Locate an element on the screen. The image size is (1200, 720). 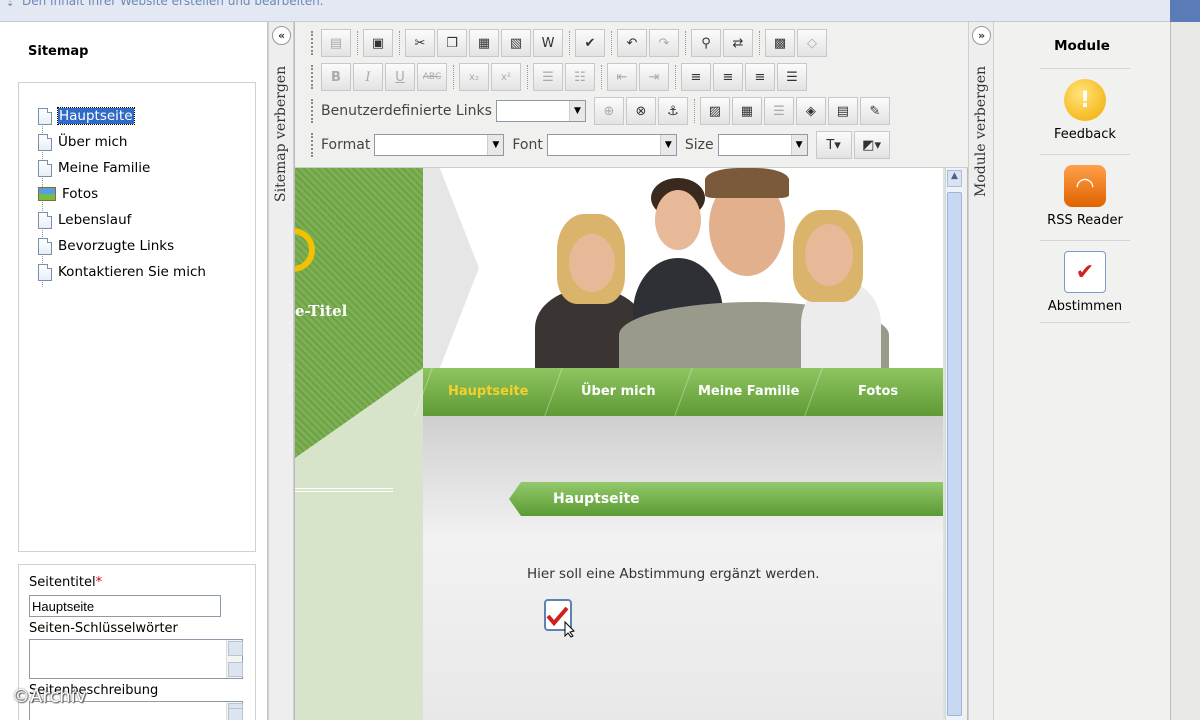
module-abstimmen: ✔ Abstimmen is located at coordinates (1085, 281).